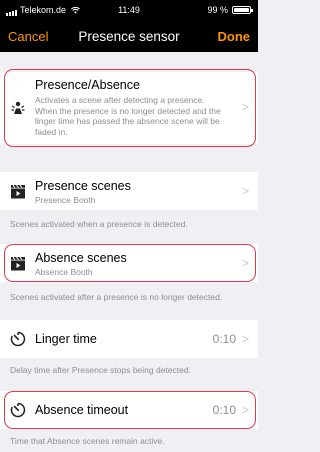  Describe the element at coordinates (224, 410) in the screenshot. I see `absence-timeout-value: 0:10` at that location.